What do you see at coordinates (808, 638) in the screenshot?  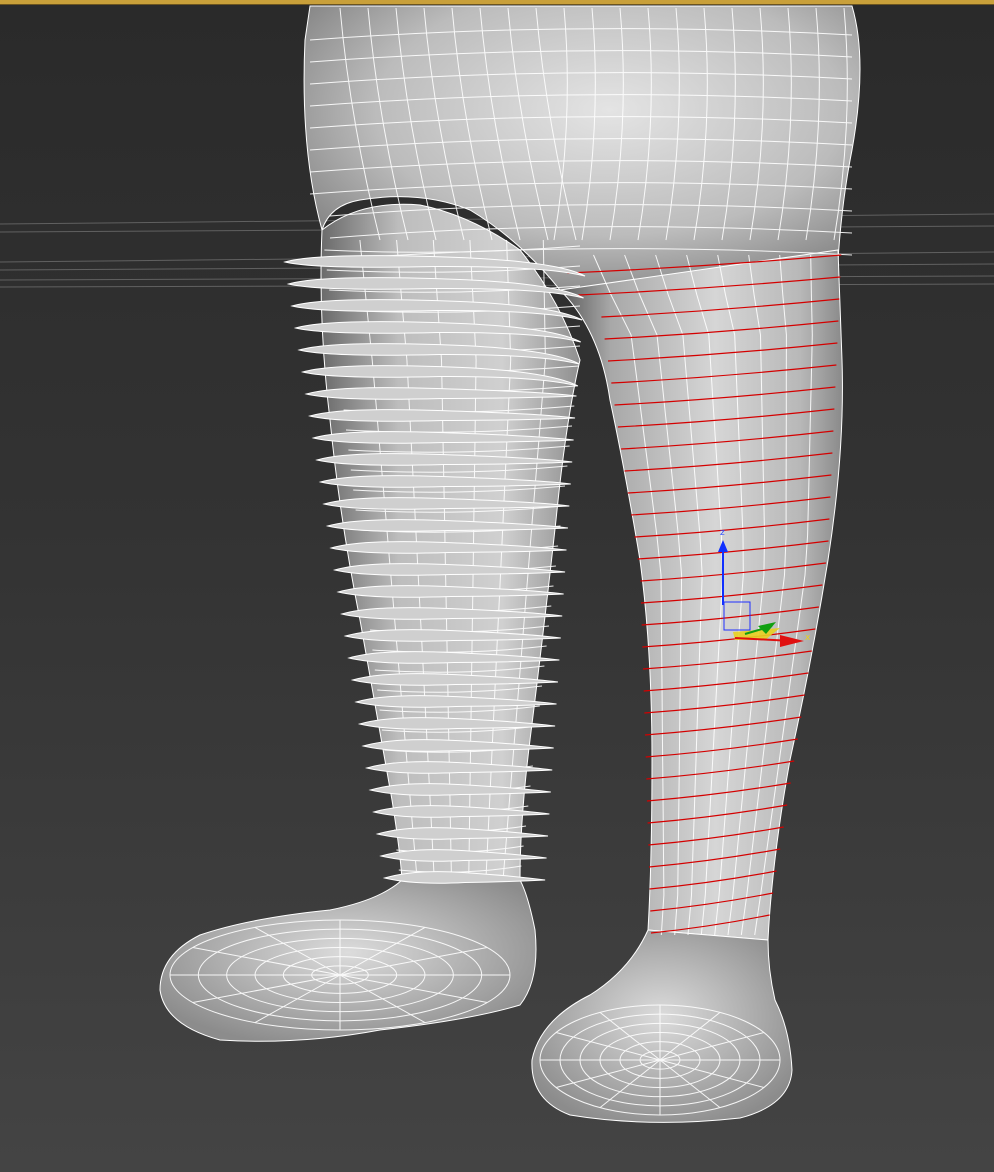 I see `gizmo-x-label: x` at bounding box center [808, 638].